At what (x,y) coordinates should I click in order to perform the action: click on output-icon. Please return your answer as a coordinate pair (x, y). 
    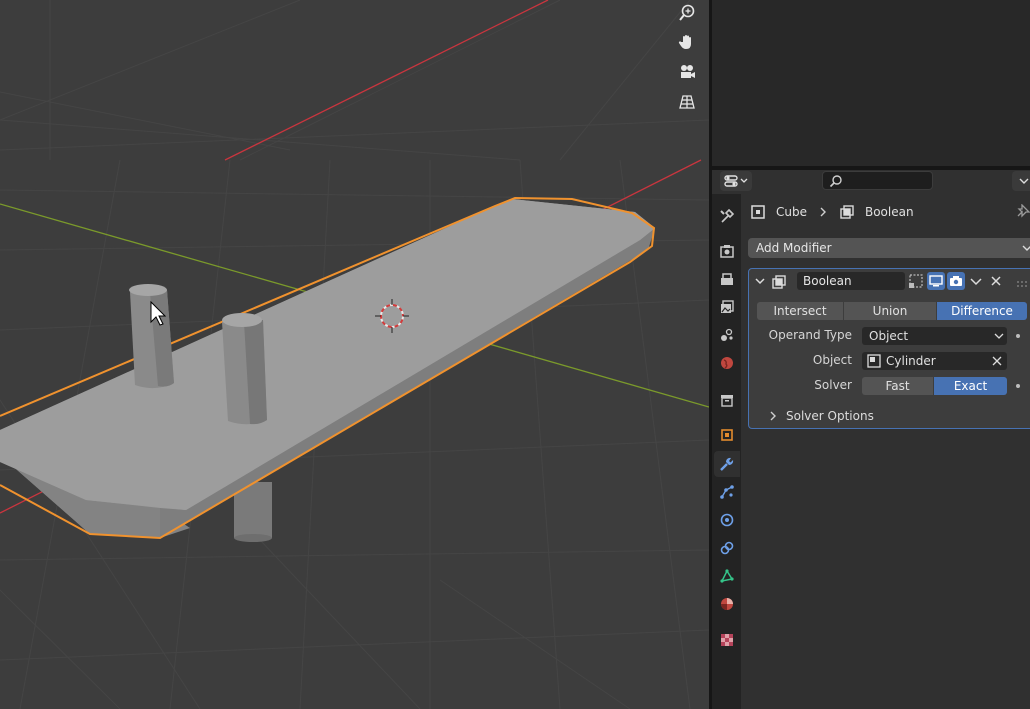
    Looking at the image, I should click on (727, 279).